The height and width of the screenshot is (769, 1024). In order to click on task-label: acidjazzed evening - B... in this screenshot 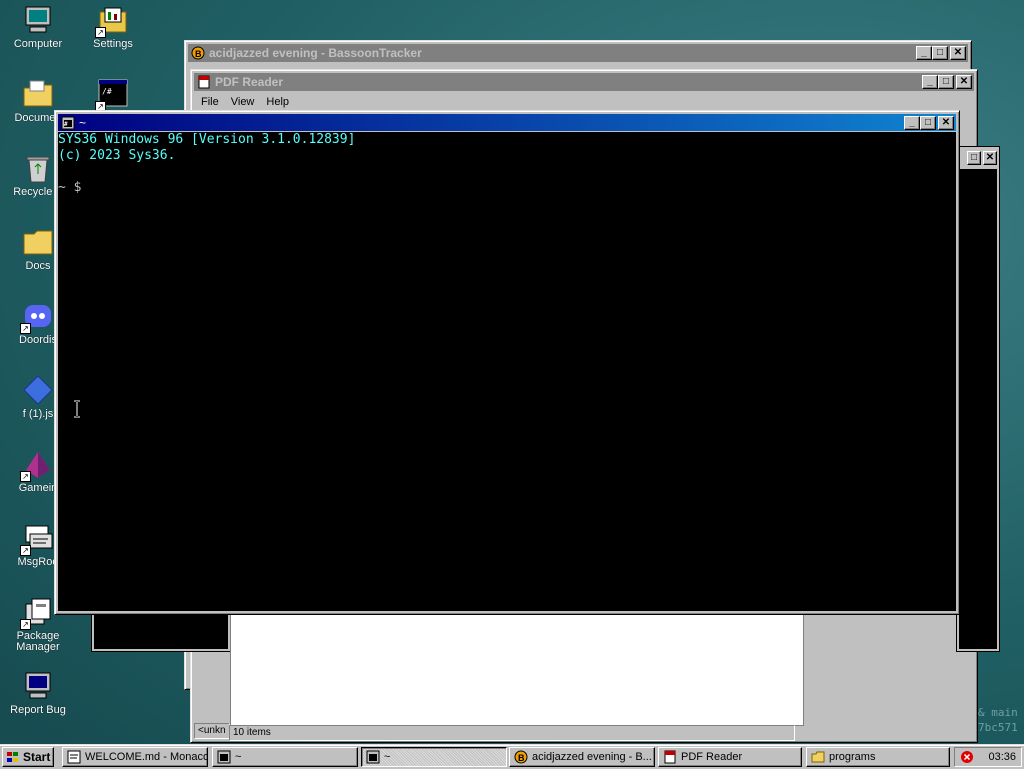, I will do `click(592, 757)`.